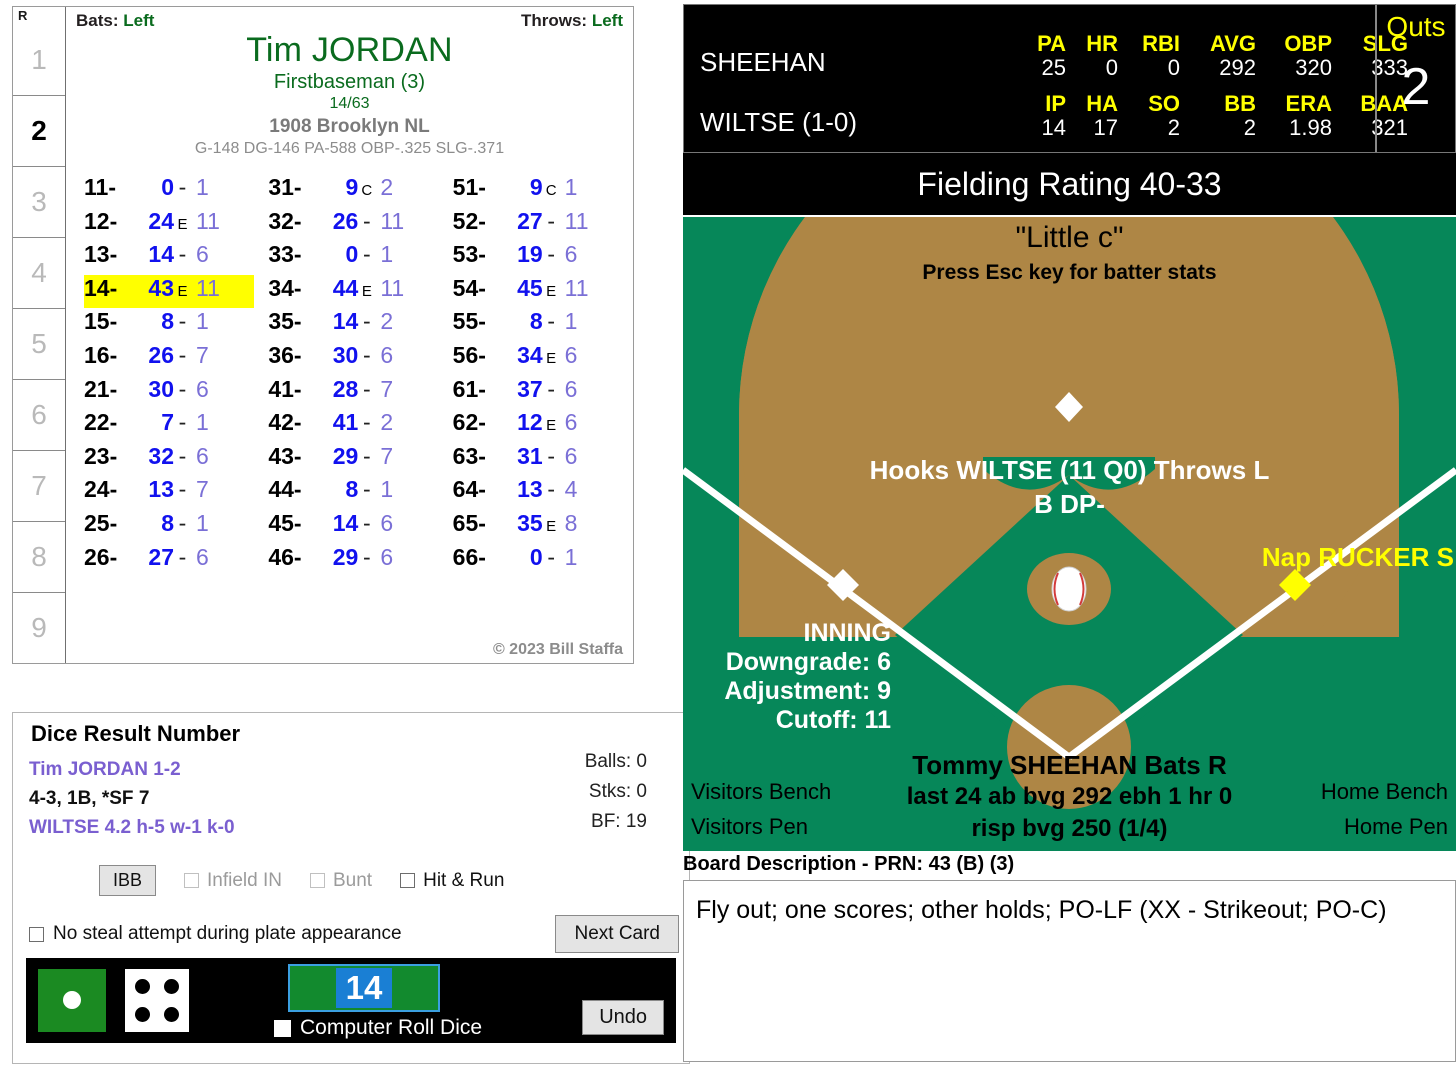  What do you see at coordinates (169, 426) in the screenshot?
I see `dice-table-row: 22- 7-1` at bounding box center [169, 426].